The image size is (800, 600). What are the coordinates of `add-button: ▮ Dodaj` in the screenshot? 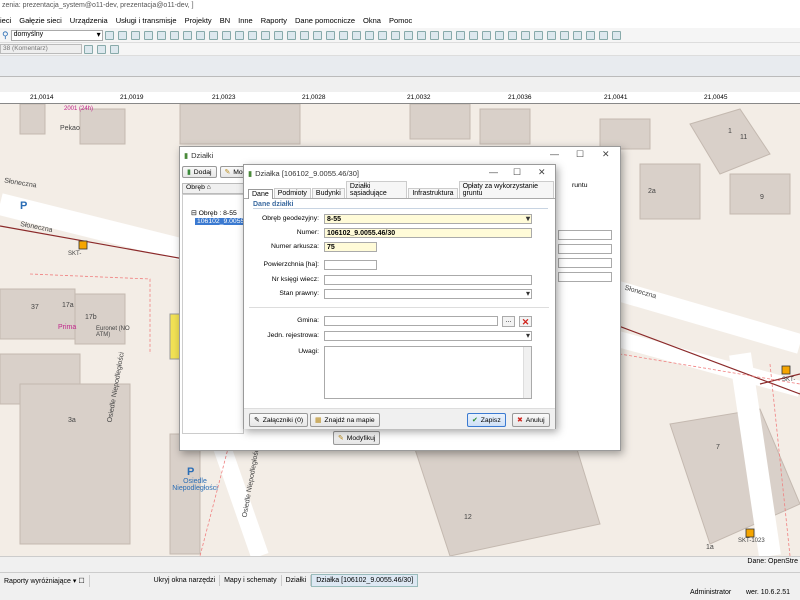 It's located at (199, 172).